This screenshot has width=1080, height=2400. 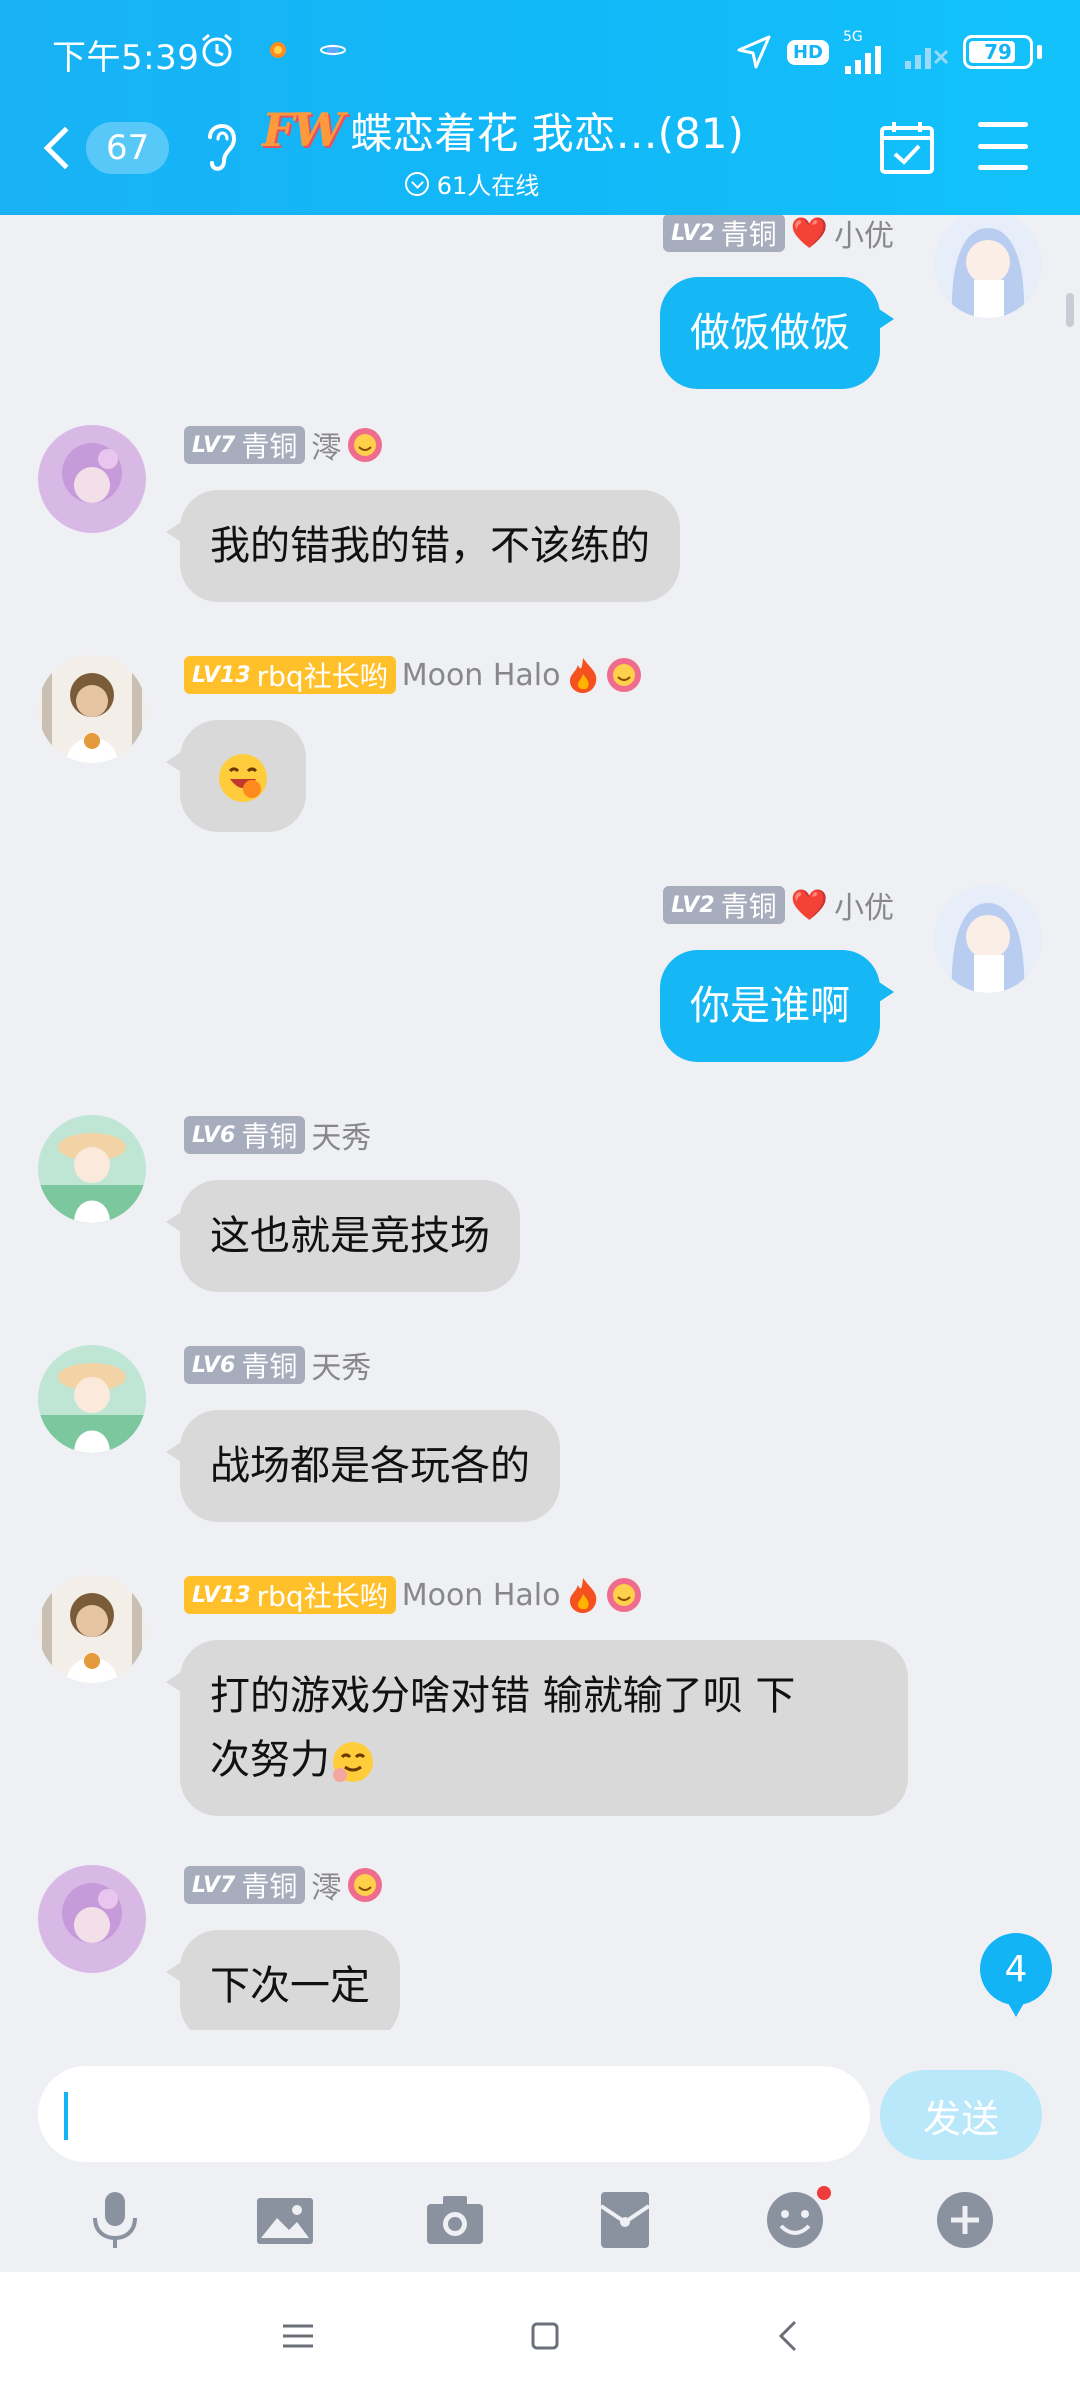 I want to click on text-caret, so click(x=66, y=2116).